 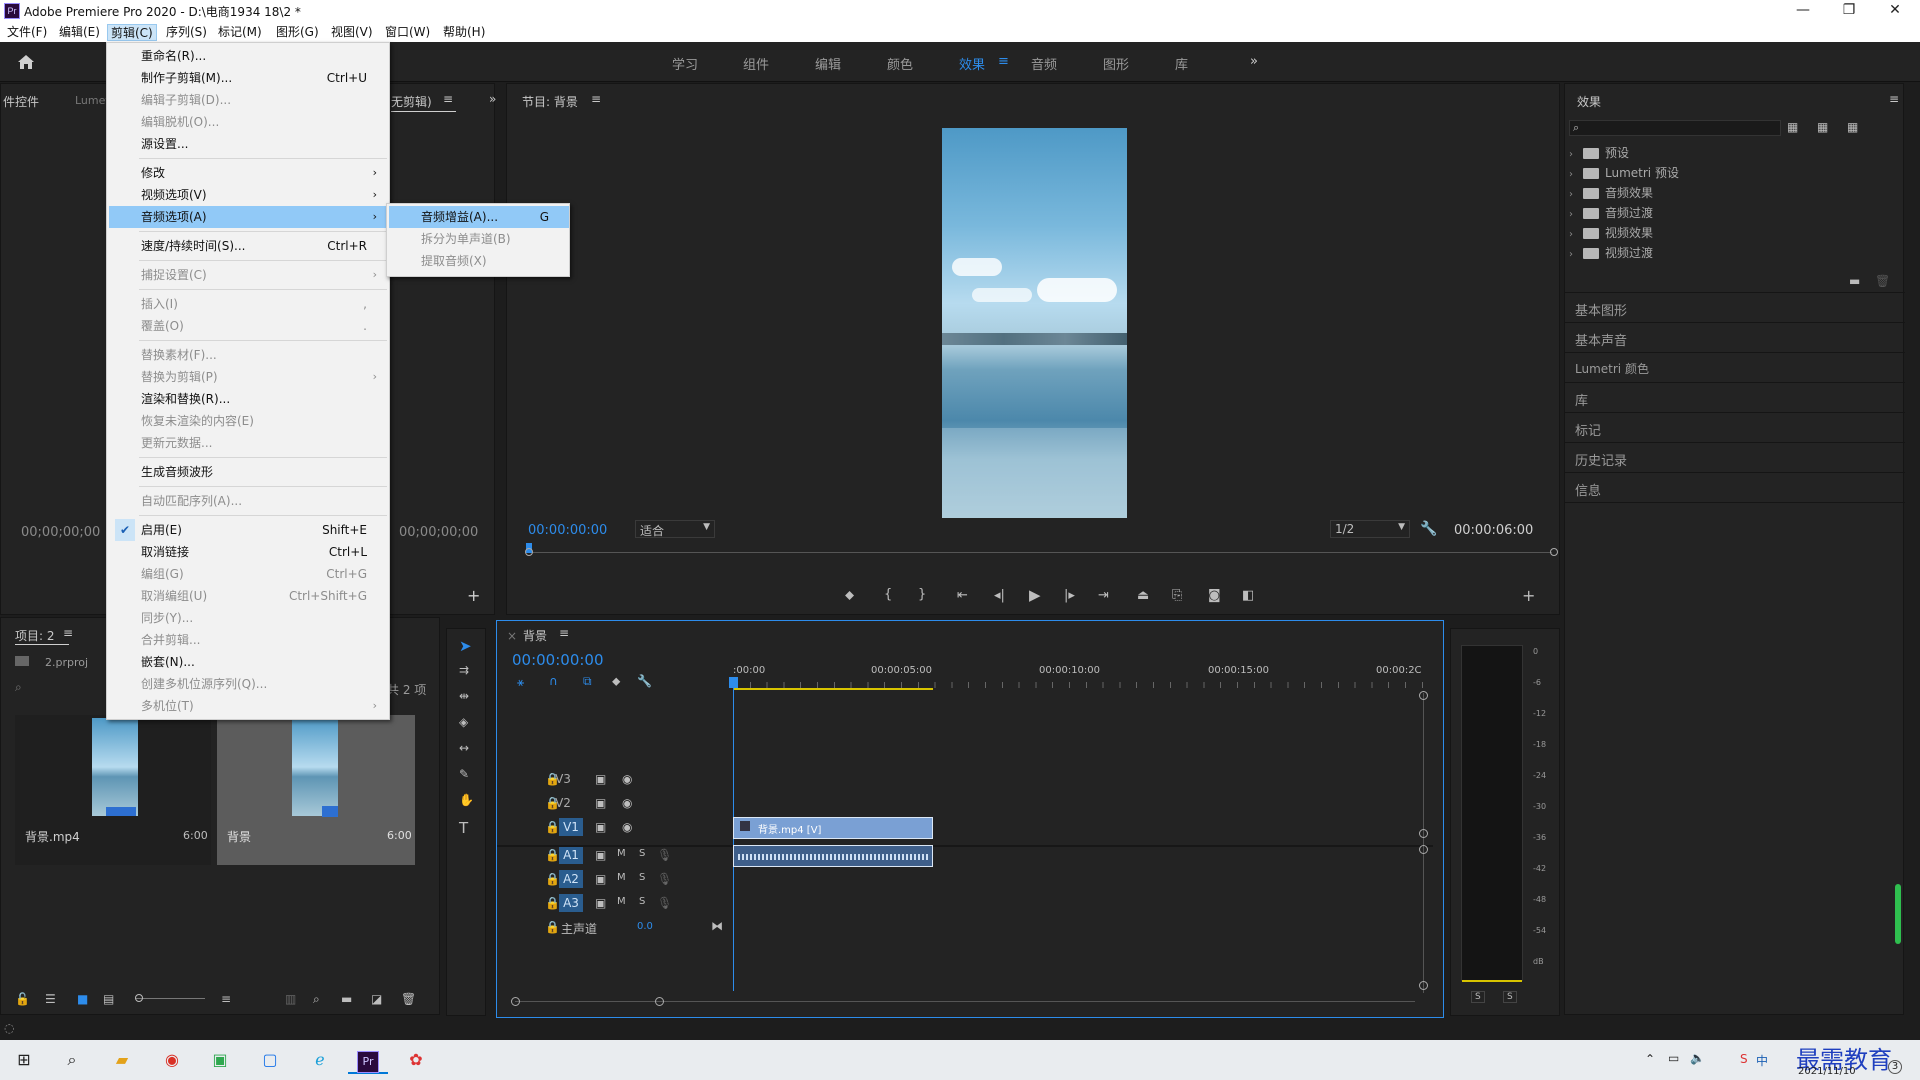 I want to click on app-icon: ▣, so click(x=220, y=1060).